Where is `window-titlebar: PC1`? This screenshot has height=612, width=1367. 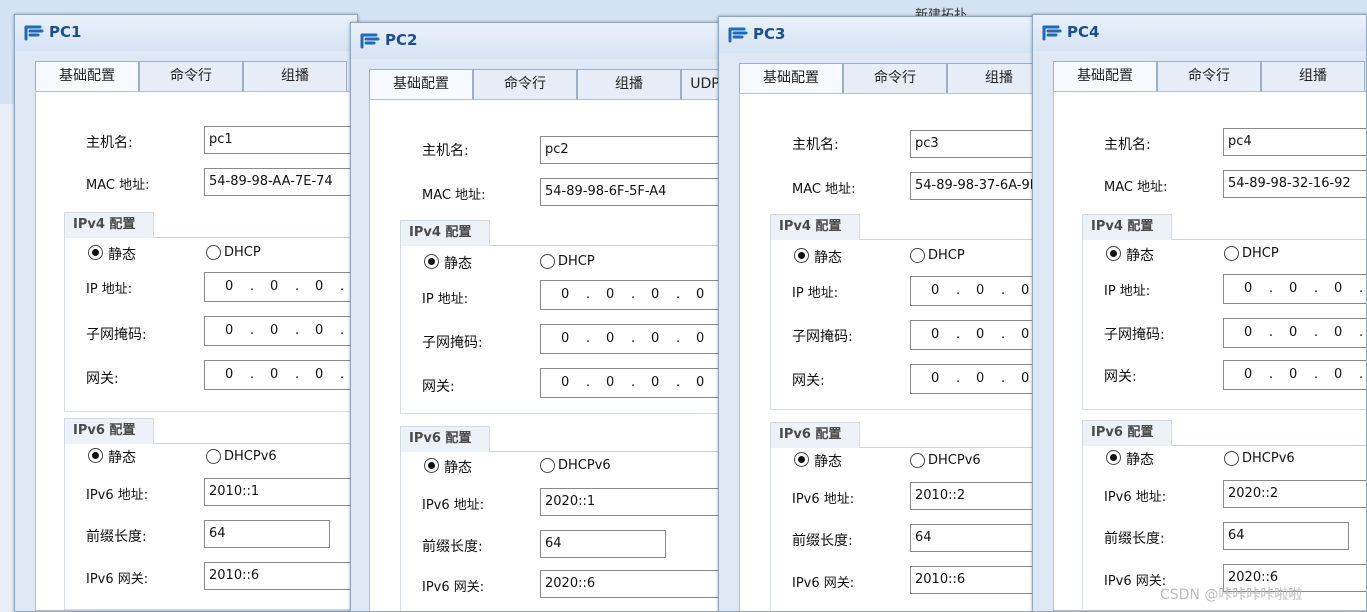
window-titlebar: PC1 is located at coordinates (186, 33).